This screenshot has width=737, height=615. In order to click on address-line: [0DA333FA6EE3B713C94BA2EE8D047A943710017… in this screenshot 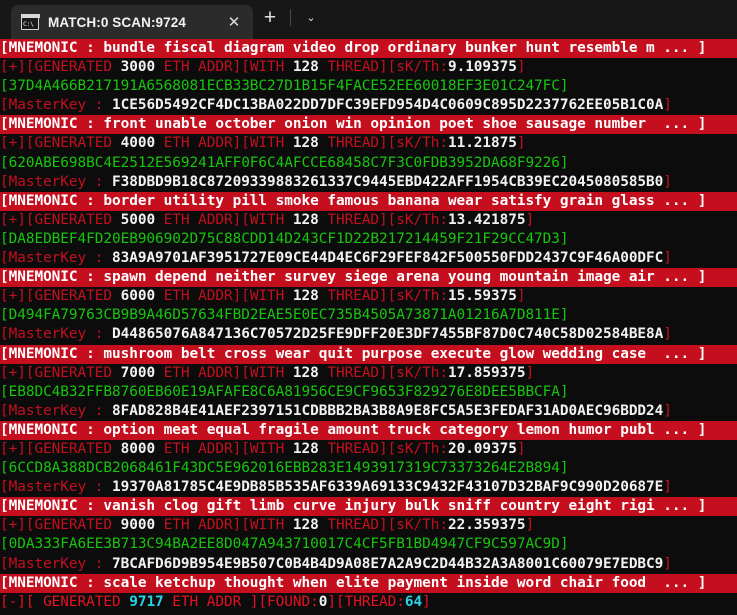, I will do `click(284, 544)`.